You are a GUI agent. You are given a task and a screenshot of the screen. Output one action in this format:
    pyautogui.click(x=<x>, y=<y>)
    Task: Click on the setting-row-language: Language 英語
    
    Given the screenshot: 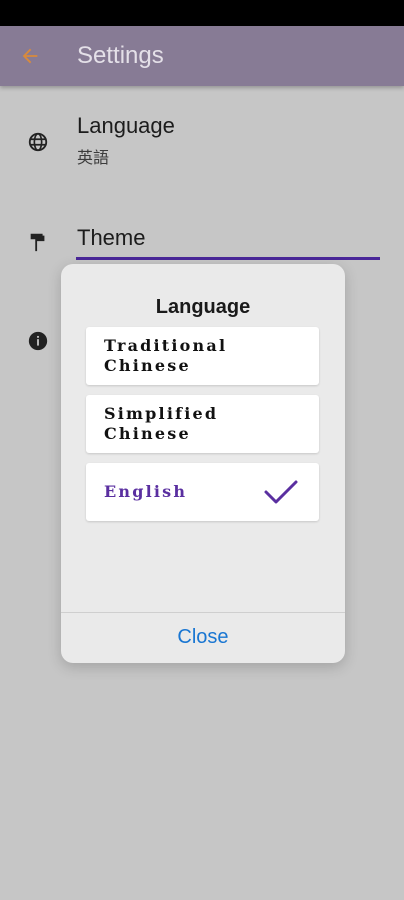 What is the action you would take?
    pyautogui.click(x=202, y=145)
    